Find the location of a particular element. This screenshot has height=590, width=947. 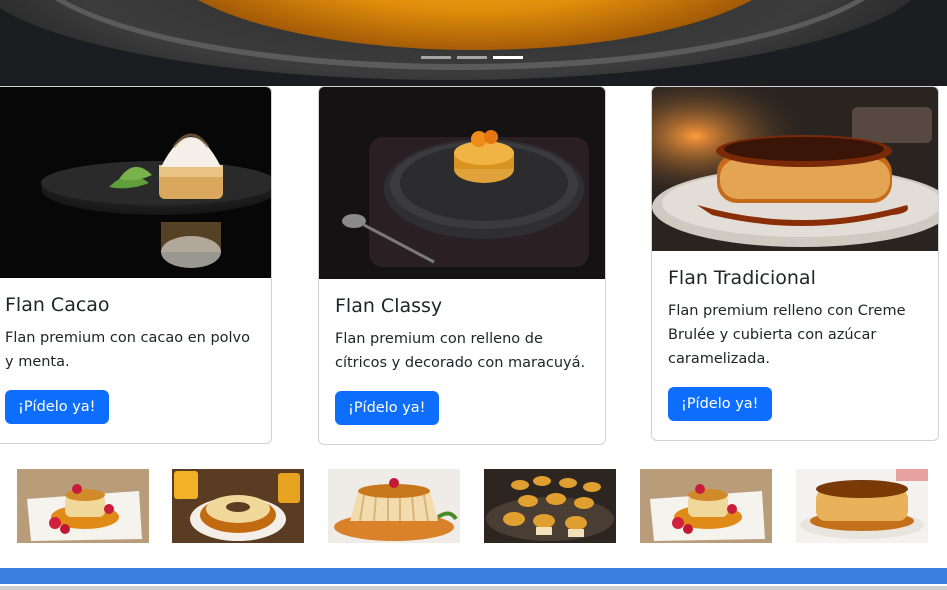

card-title: Flan Tradicional is located at coordinates (742, 278).